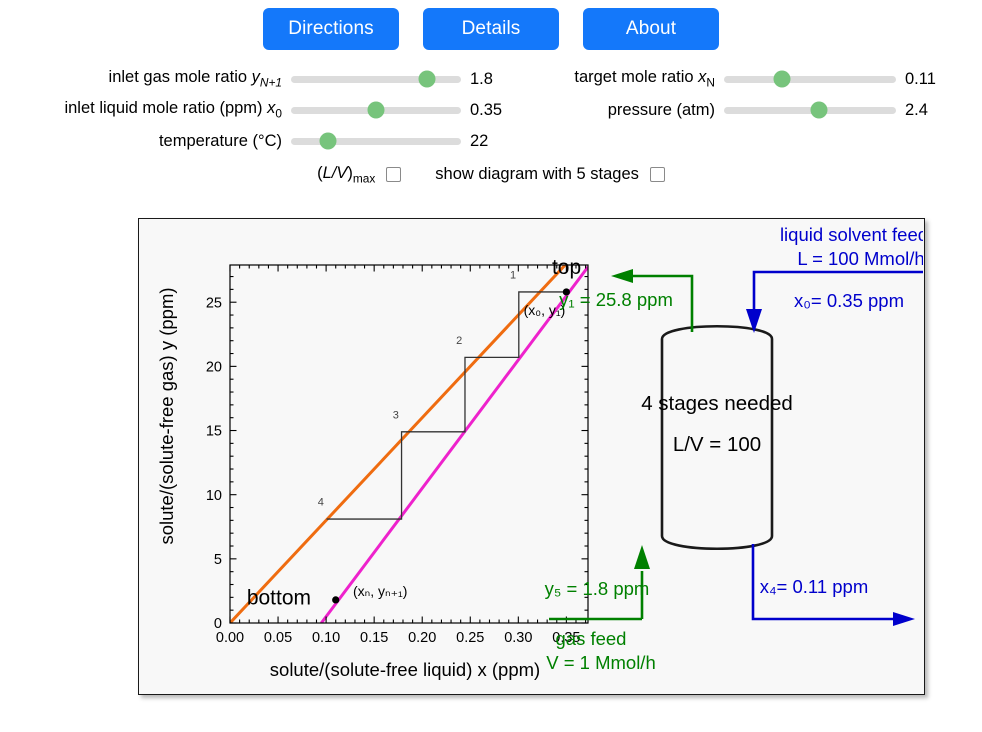  I want to click on y-tick-label: 10, so click(214, 496).